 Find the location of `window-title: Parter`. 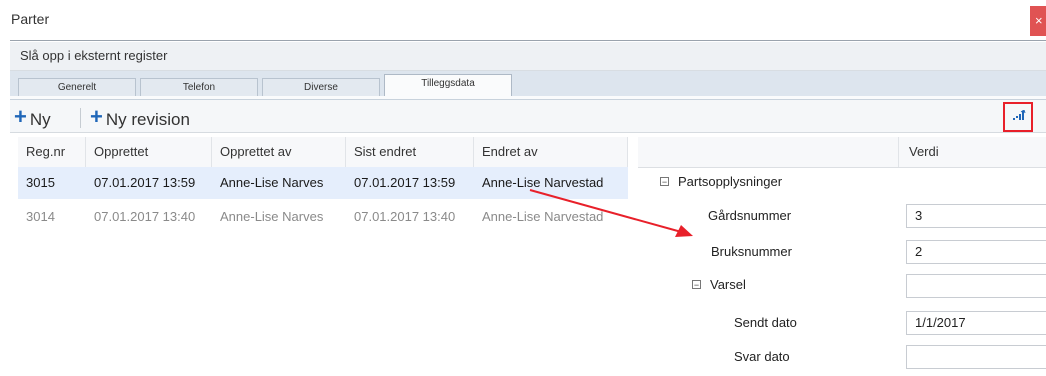

window-title: Parter is located at coordinates (30, 19).